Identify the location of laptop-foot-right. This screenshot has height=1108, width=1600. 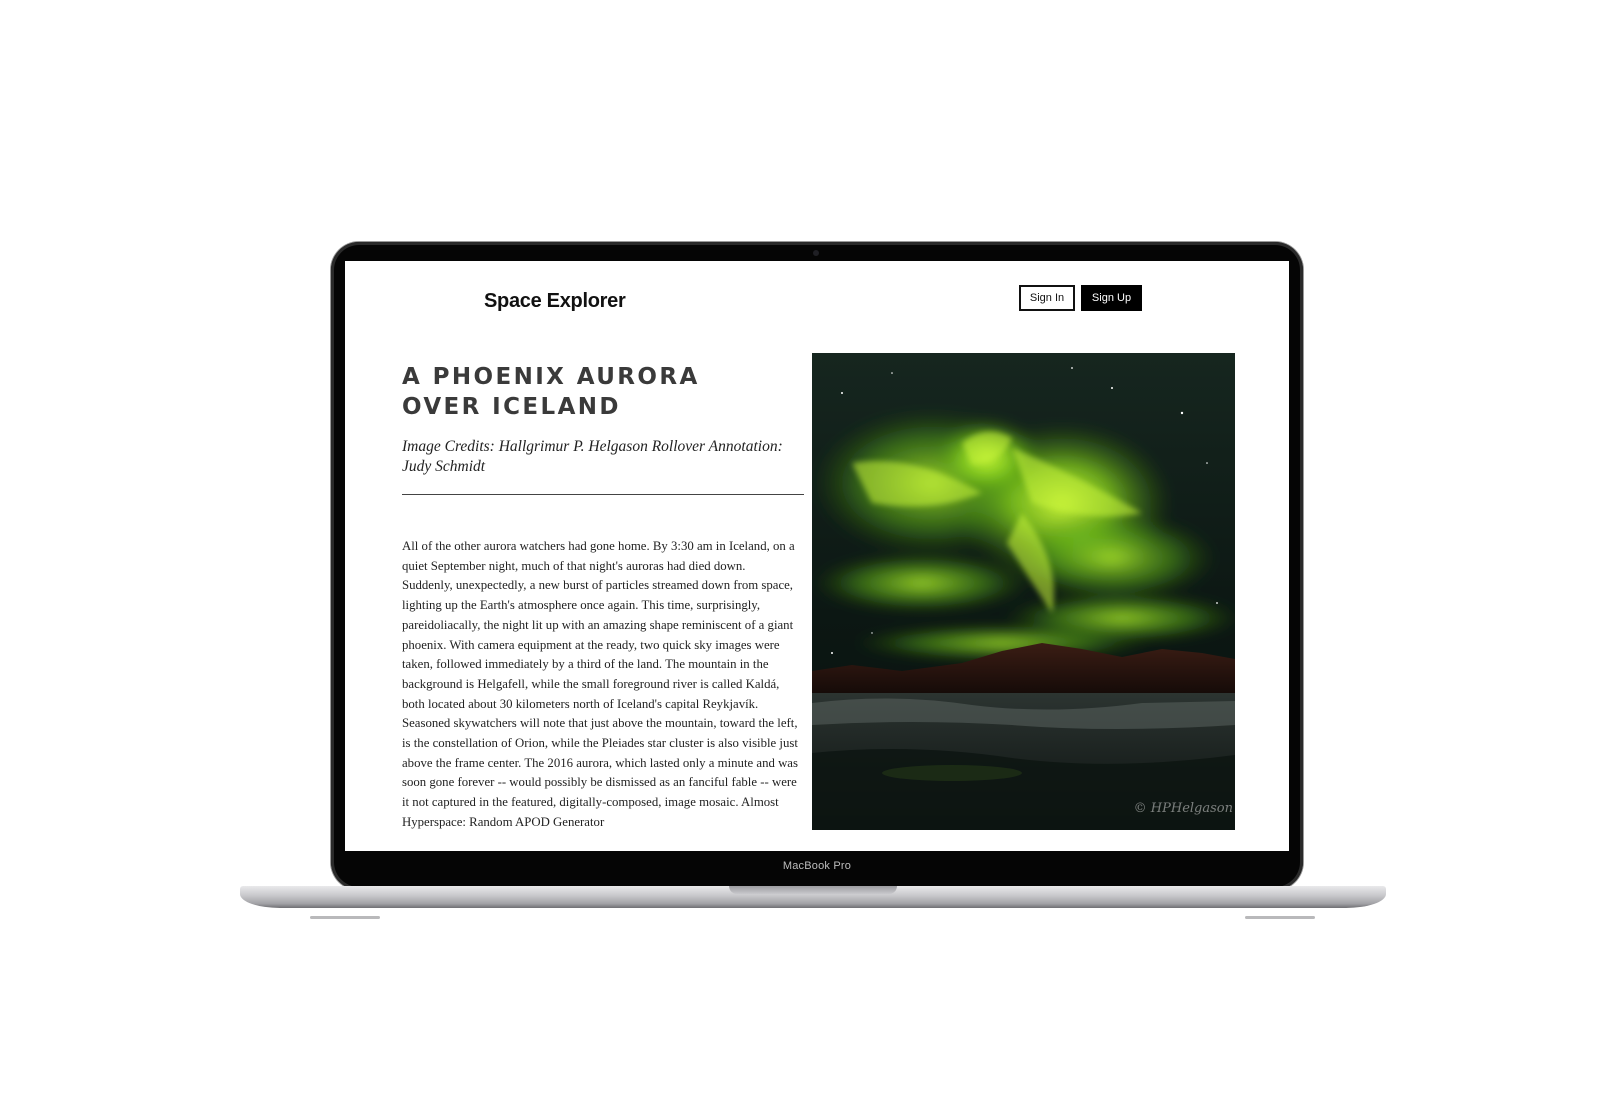
(1280, 917).